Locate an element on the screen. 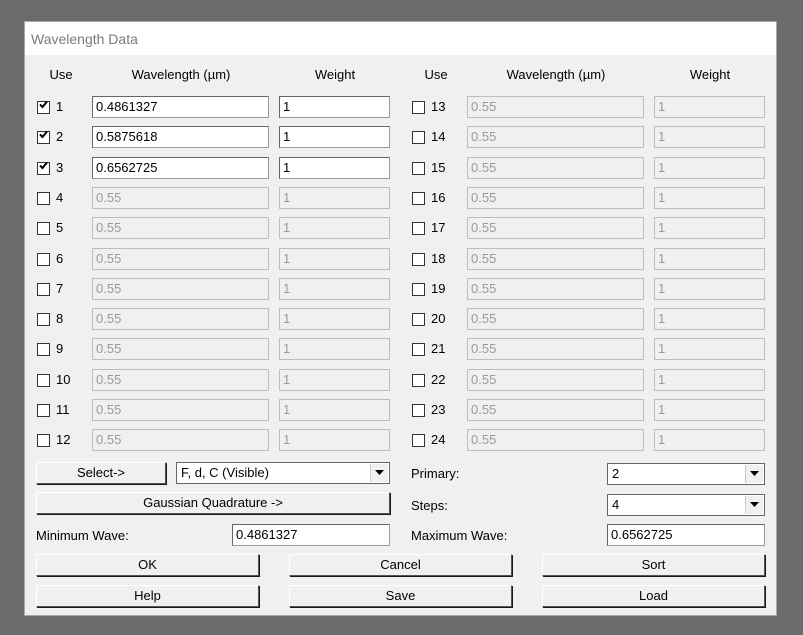 The image size is (803, 635). cancel-button: Cancel is located at coordinates (400, 565).